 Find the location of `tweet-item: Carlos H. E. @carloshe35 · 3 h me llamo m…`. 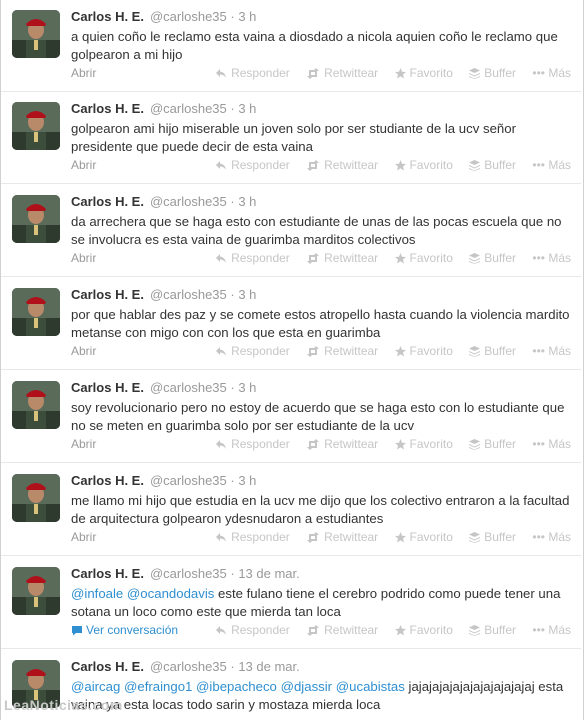

tweet-item: Carlos H. E. @carloshe35 · 3 h me llamo m… is located at coordinates (291, 510).